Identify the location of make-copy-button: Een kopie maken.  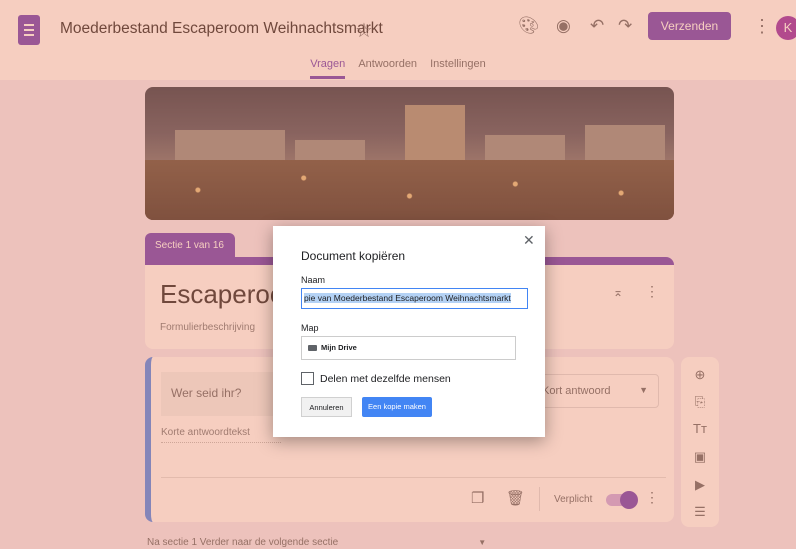
(397, 407).